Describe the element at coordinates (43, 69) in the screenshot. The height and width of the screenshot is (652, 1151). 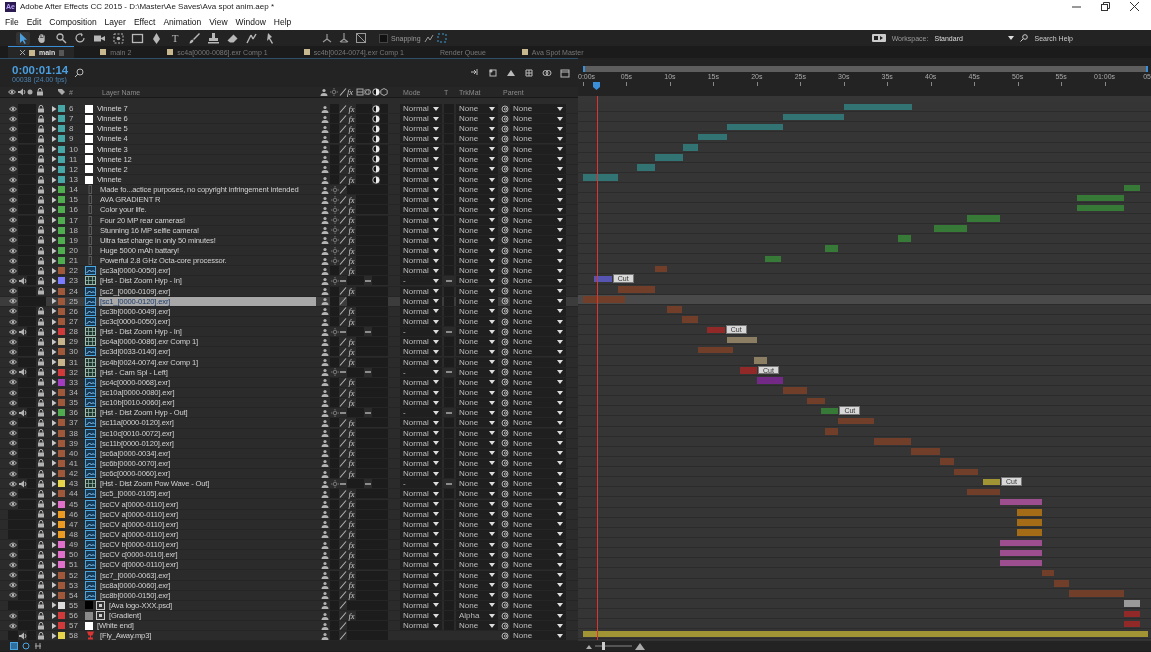
I see `timecode: 0:00:01:14` at that location.